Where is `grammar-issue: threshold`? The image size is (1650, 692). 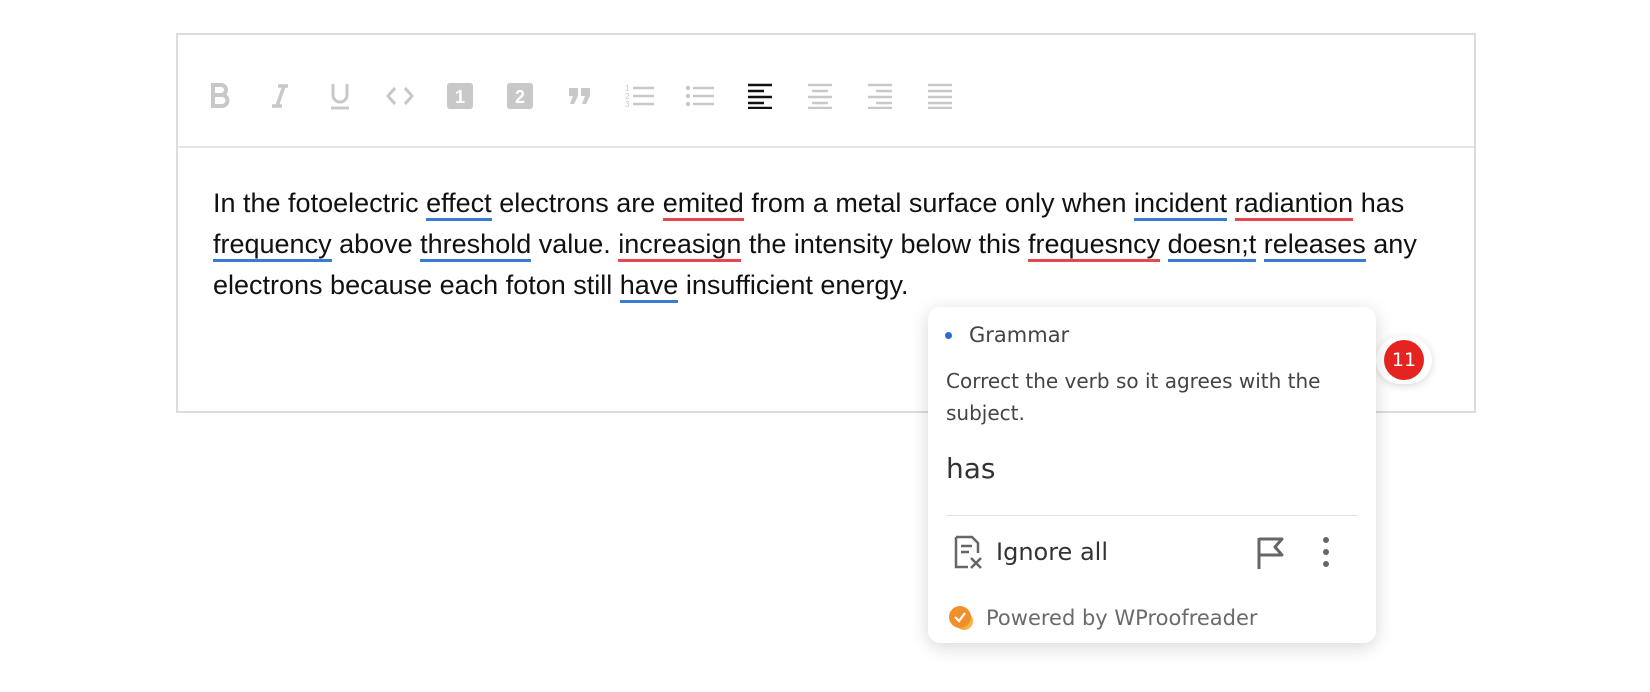
grammar-issue: threshold is located at coordinates (476, 245).